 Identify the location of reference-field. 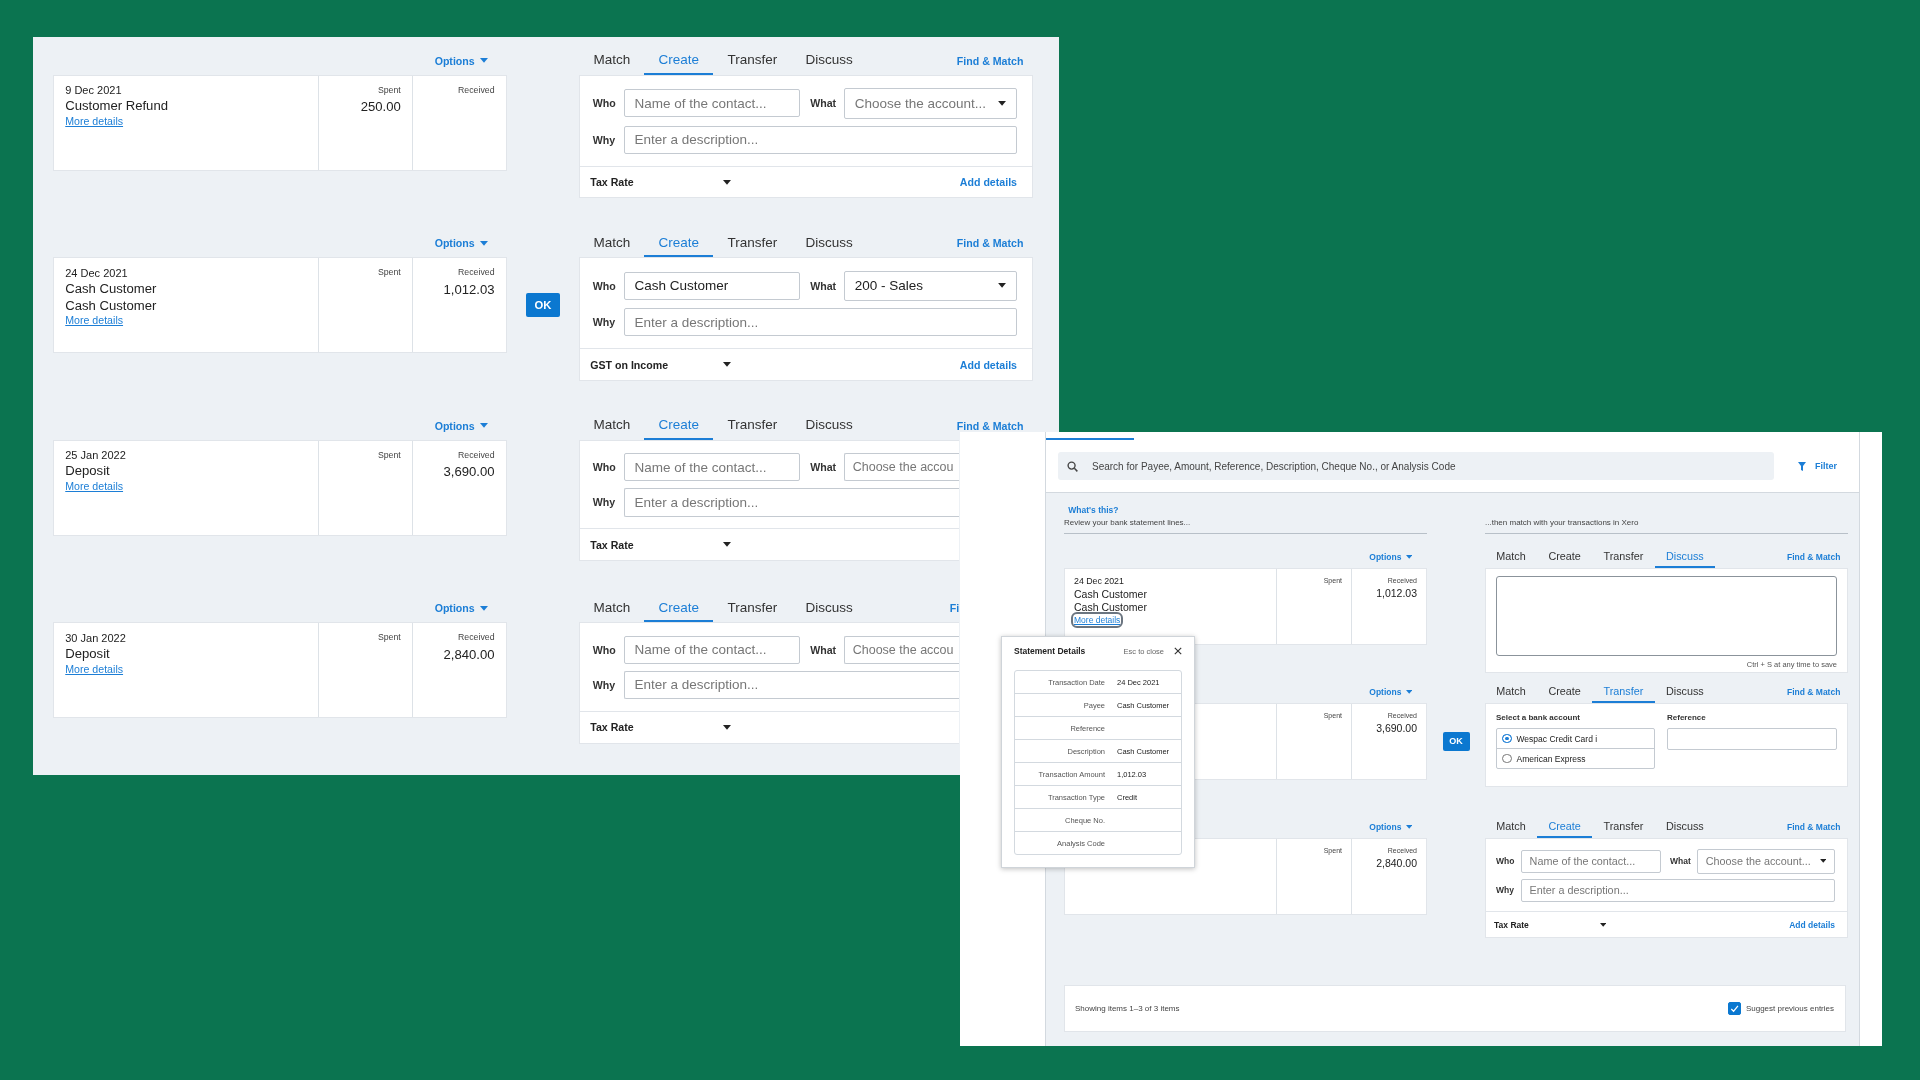
(1752, 739).